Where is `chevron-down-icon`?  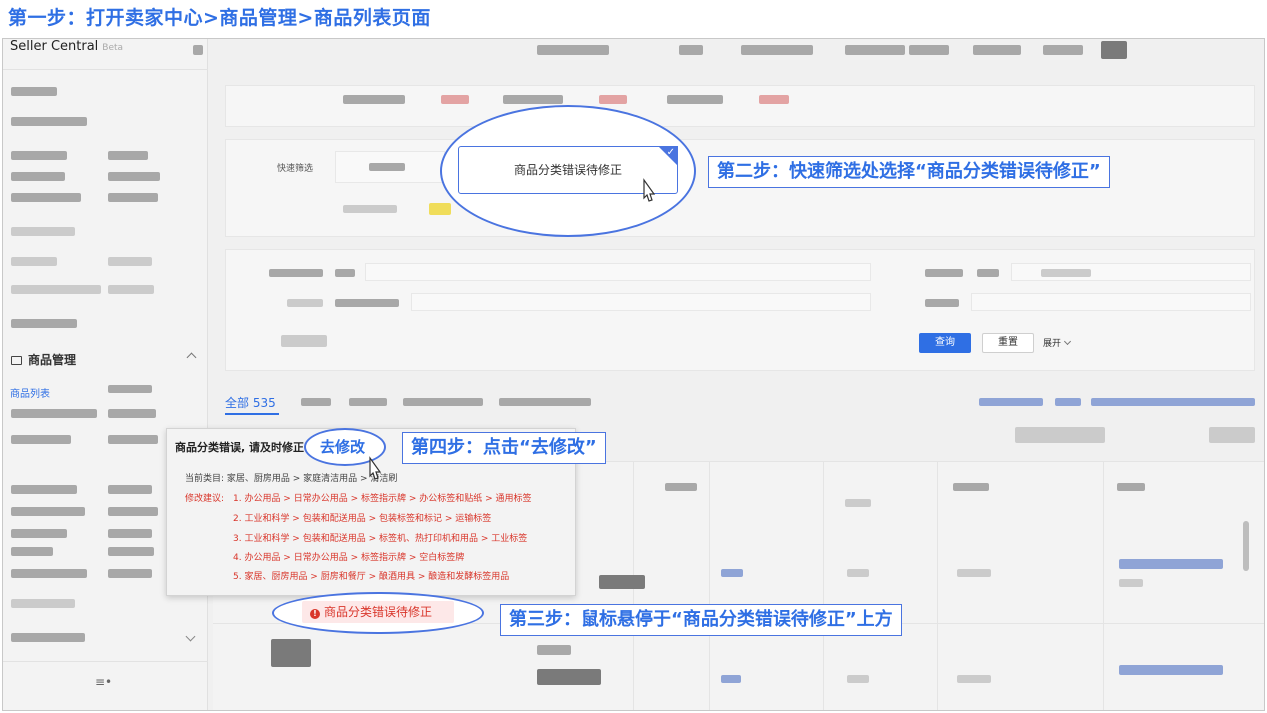
chevron-down-icon is located at coordinates (190, 636).